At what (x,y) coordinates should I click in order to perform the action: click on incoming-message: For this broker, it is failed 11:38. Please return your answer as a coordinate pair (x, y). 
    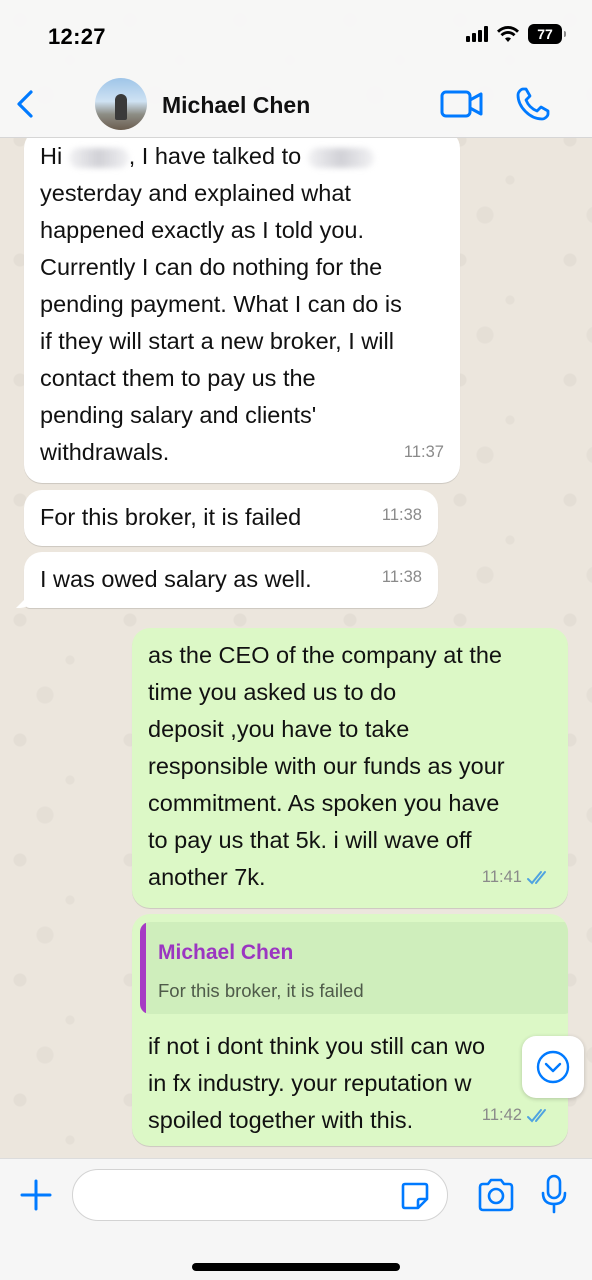
    Looking at the image, I should click on (231, 518).